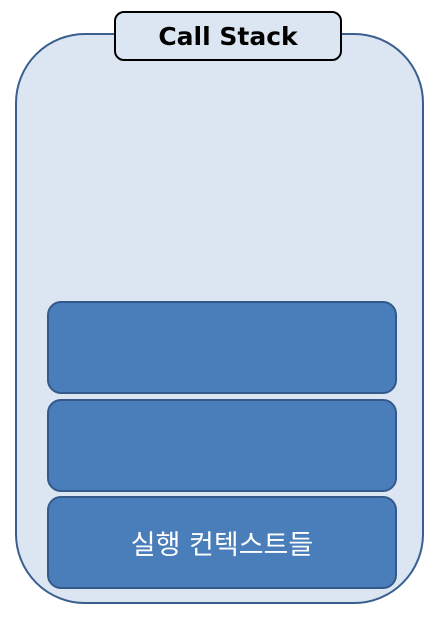  Describe the element at coordinates (228, 36) in the screenshot. I see `call-stack-title: Call Stack` at that location.